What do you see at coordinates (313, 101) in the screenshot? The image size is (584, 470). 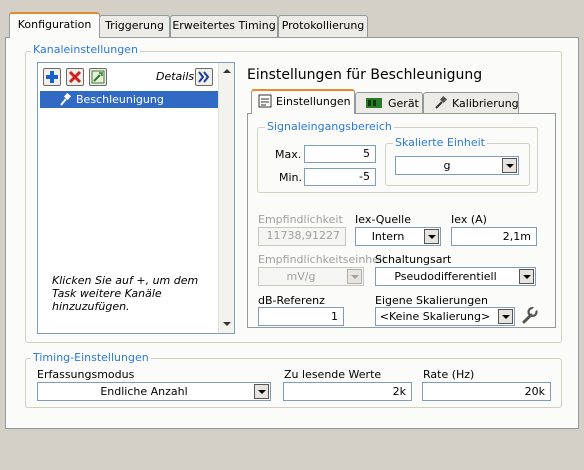 I see `subtab-einstellungen-label: Einstellungen` at bounding box center [313, 101].